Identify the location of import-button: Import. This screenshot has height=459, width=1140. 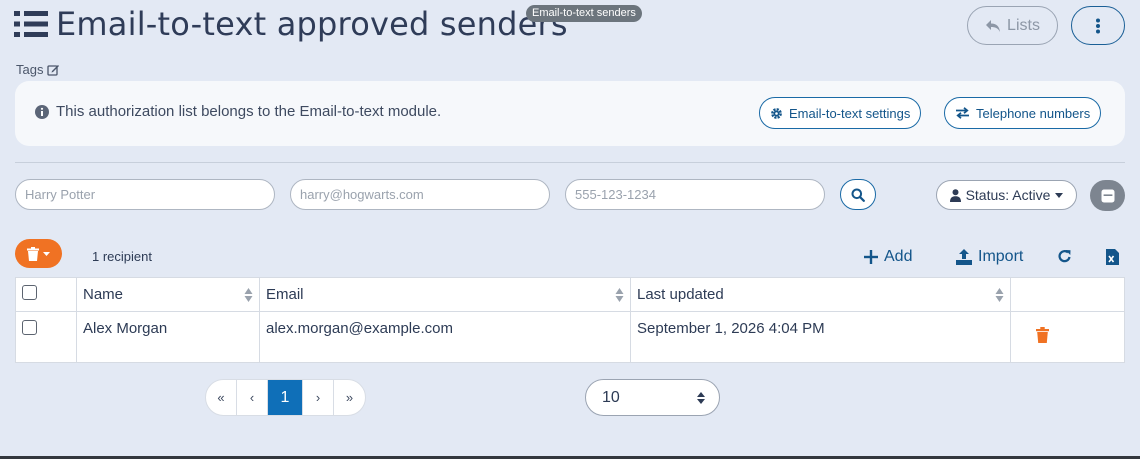
(989, 257).